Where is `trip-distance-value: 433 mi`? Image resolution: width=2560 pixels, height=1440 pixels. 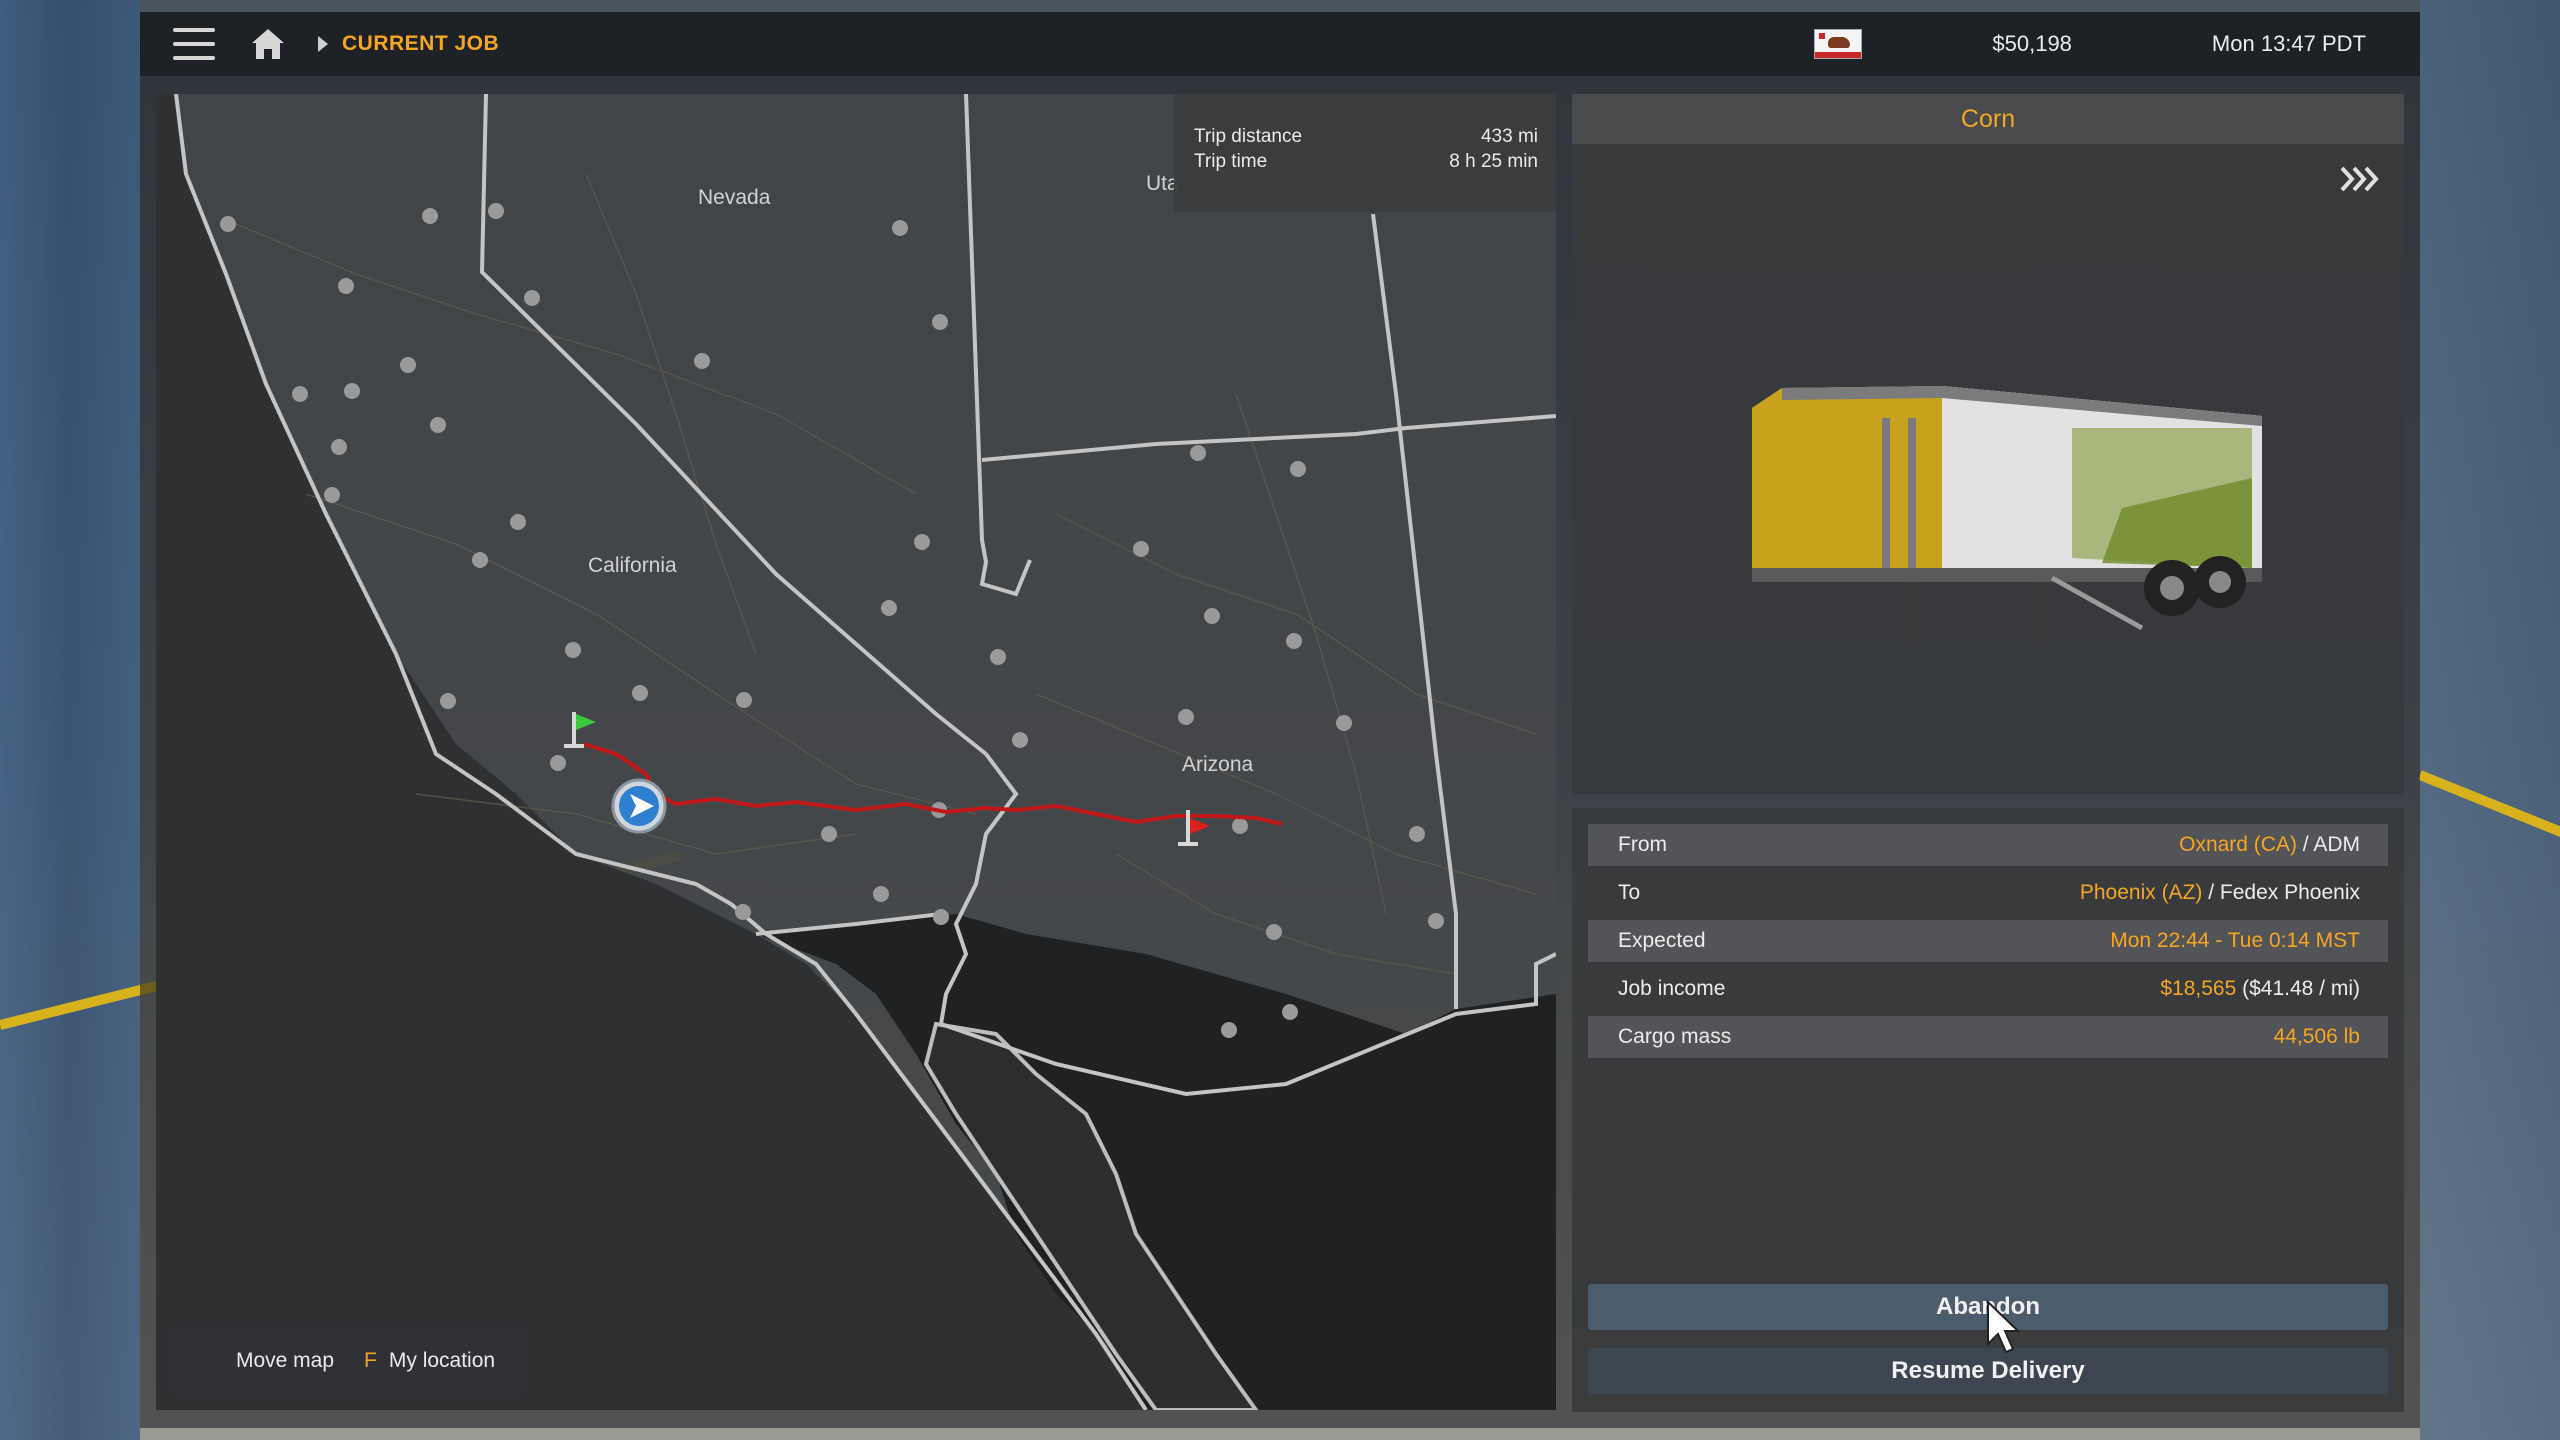
trip-distance-value: 433 mi is located at coordinates (1509, 136).